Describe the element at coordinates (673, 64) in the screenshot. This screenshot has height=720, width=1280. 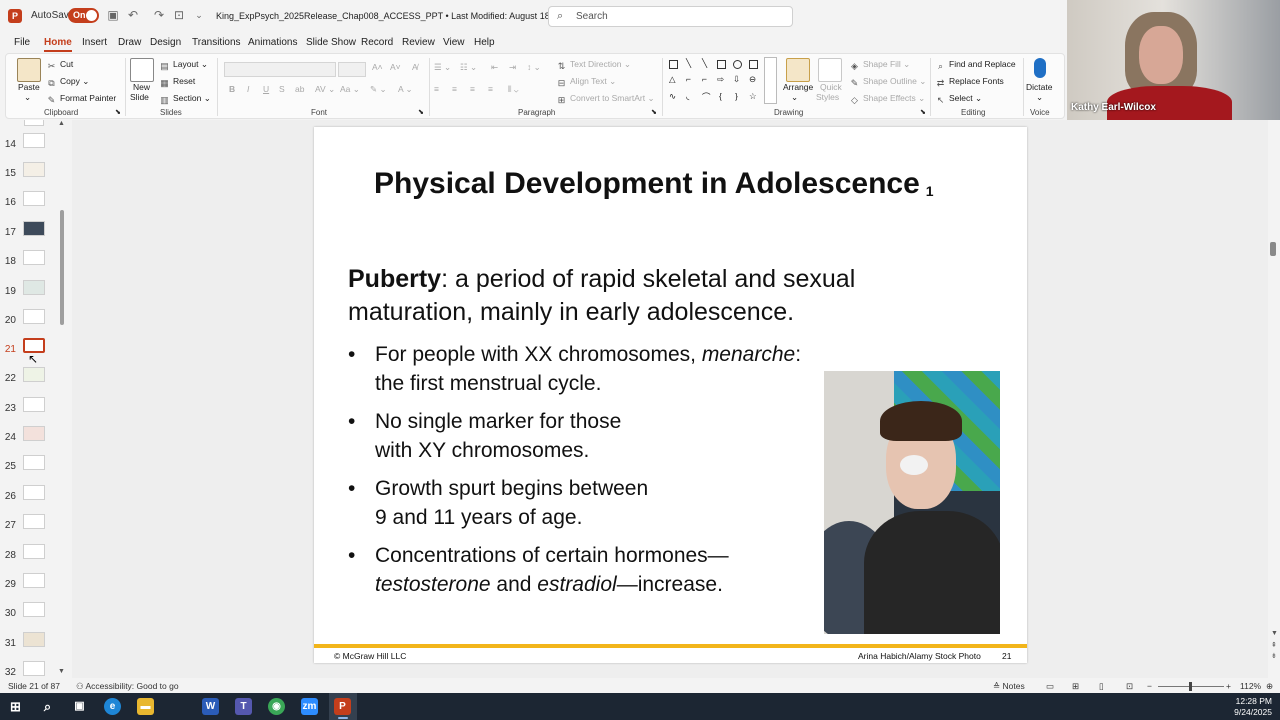
I see `textbox-shape-icon` at that location.